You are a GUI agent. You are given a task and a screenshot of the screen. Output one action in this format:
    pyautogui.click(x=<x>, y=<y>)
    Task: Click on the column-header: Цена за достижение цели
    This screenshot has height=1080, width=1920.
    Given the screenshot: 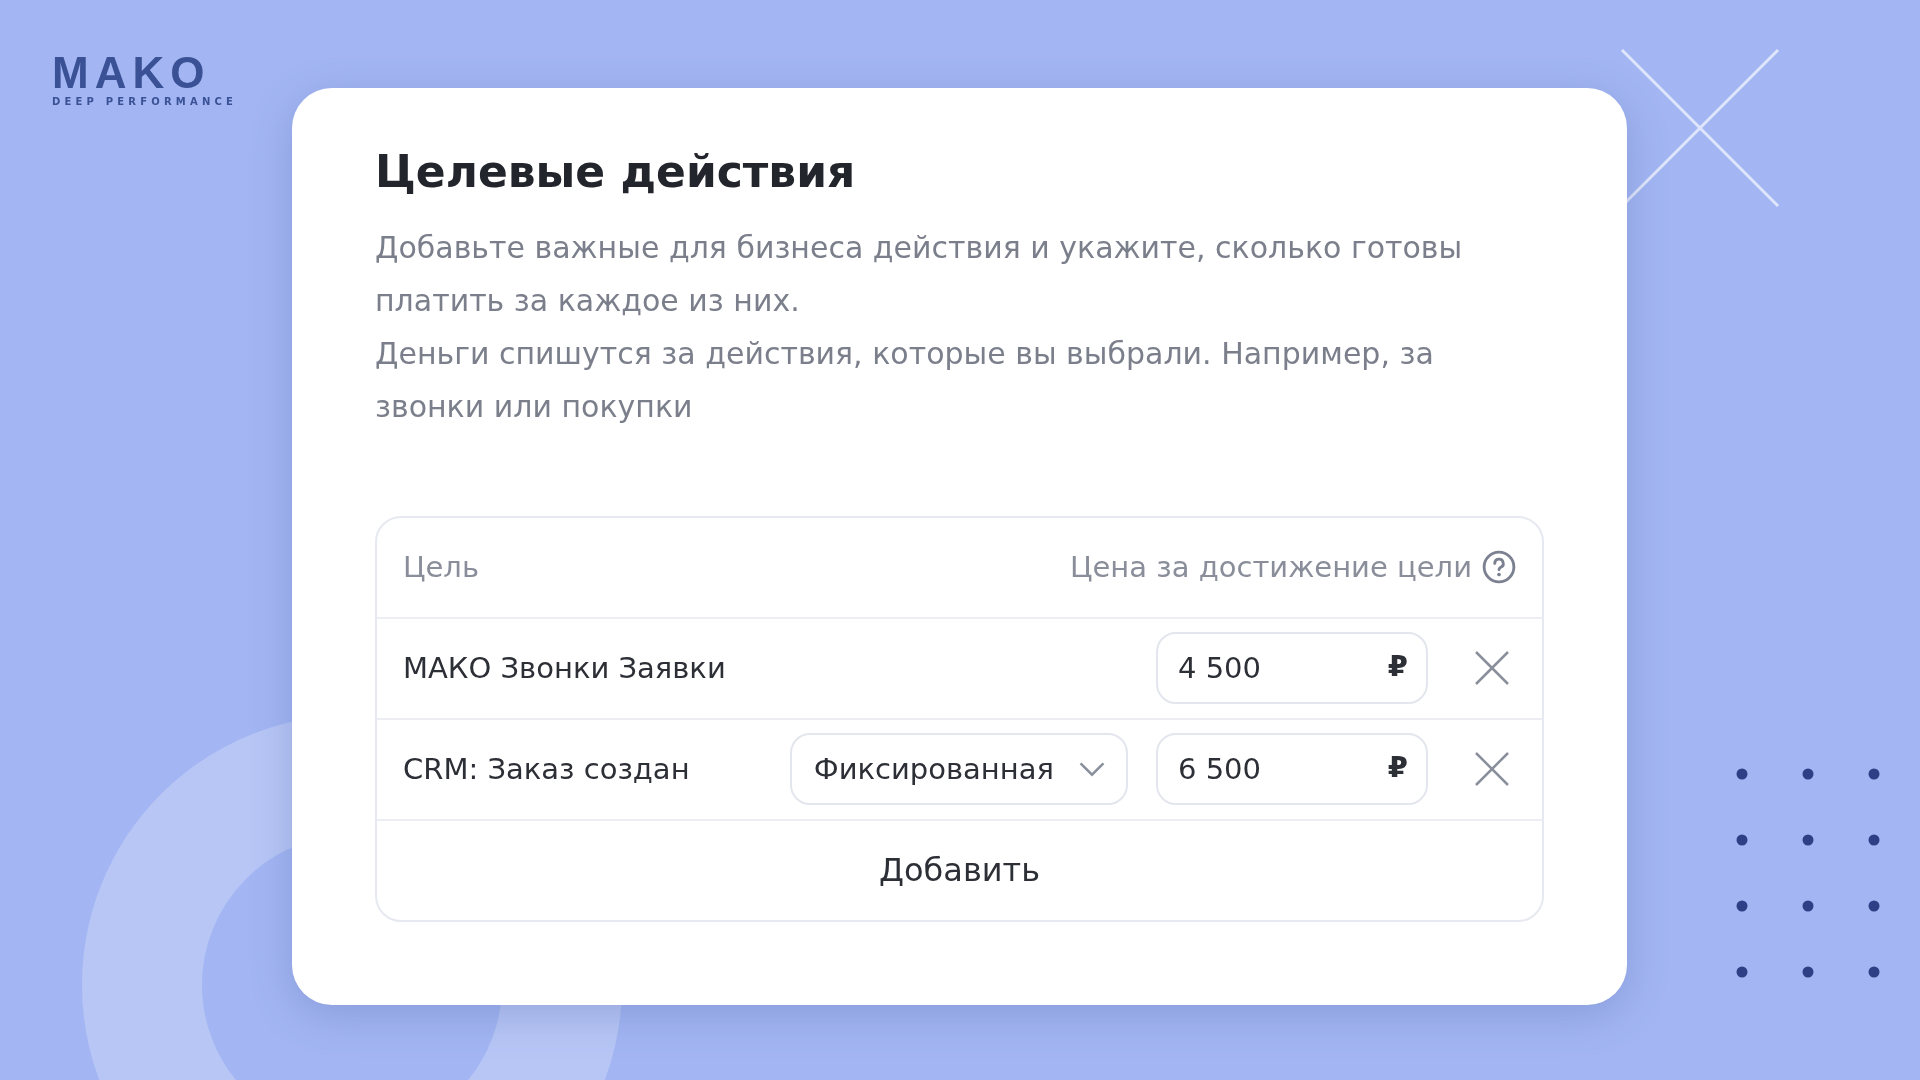 What is the action you would take?
    pyautogui.click(x=1271, y=567)
    